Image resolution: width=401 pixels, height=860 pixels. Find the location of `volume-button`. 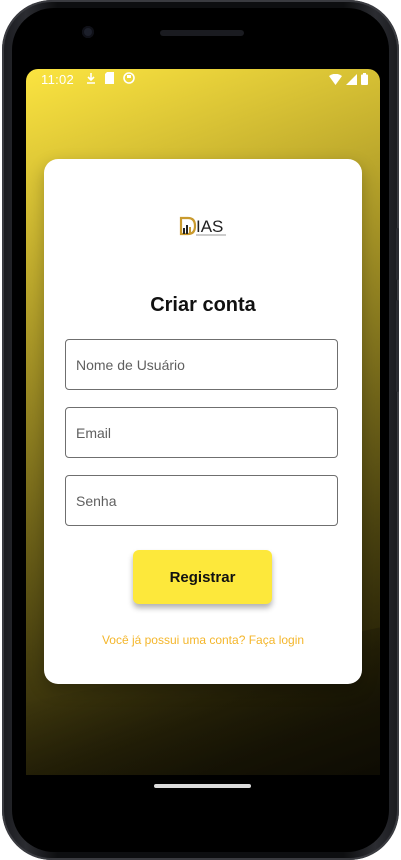

volume-button is located at coordinates (397, 254).